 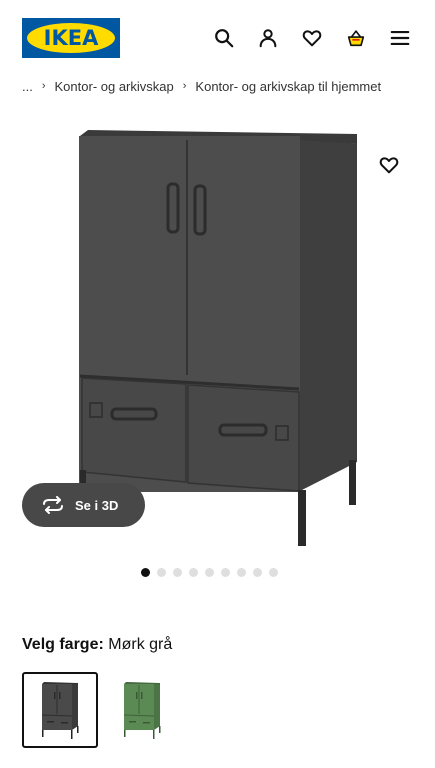 I want to click on add-to-wishlist-heart-icon, so click(x=390, y=166).